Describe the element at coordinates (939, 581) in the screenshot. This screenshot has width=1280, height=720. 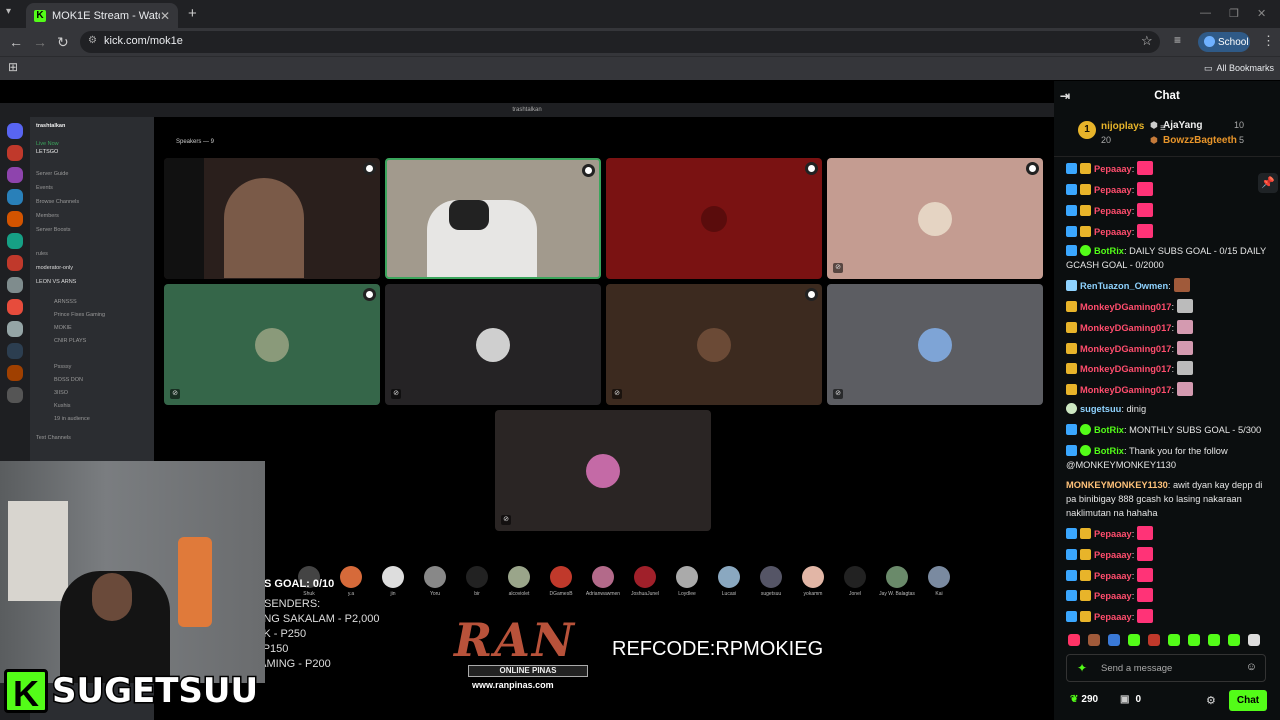
I see `audience-member: Kai` at that location.